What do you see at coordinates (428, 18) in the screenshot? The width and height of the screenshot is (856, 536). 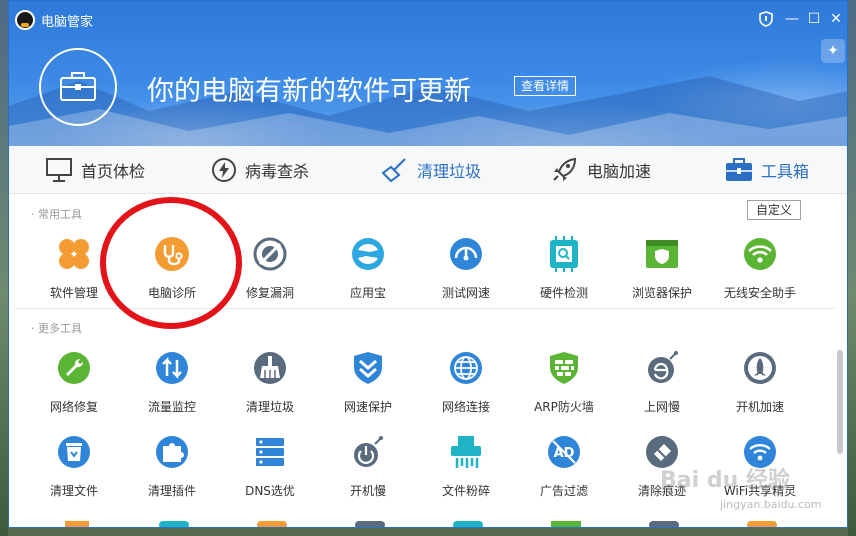 I see `title-bar: 电脑管家 — ☐ ✕` at bounding box center [428, 18].